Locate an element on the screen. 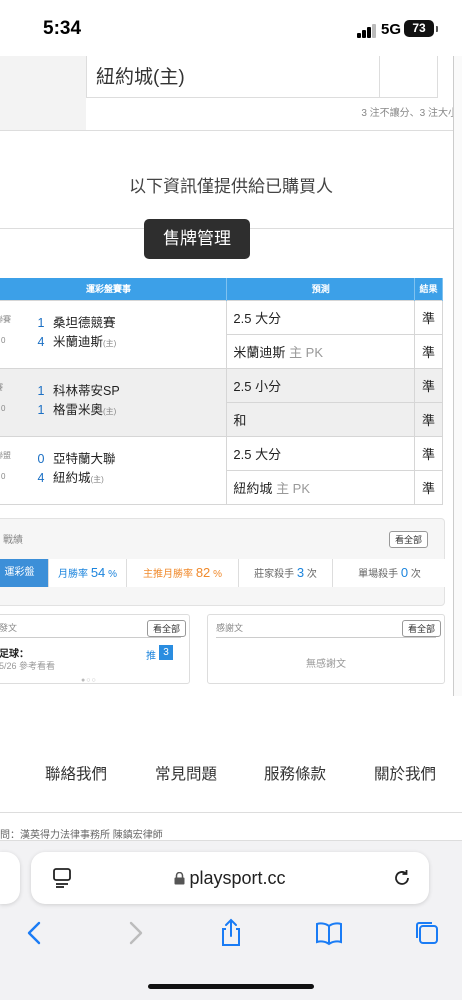 Image resolution: width=462 pixels, height=1000 pixels. signal-icon is located at coordinates (367, 31).